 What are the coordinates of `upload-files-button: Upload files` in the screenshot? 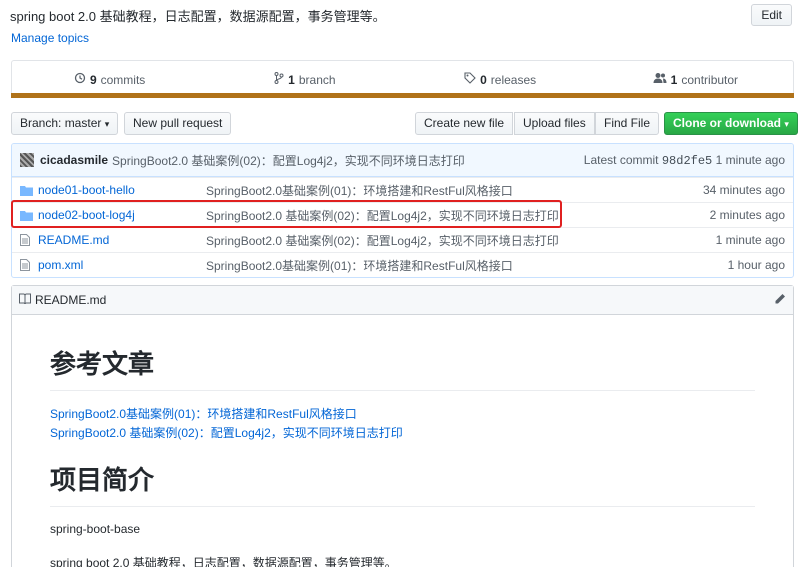 It's located at (554, 123).